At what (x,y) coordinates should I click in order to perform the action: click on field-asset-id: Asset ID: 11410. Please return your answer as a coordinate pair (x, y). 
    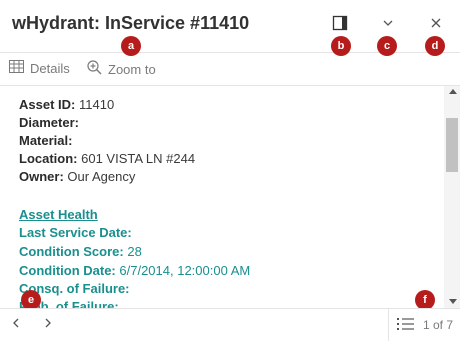
    Looking at the image, I should click on (66, 104).